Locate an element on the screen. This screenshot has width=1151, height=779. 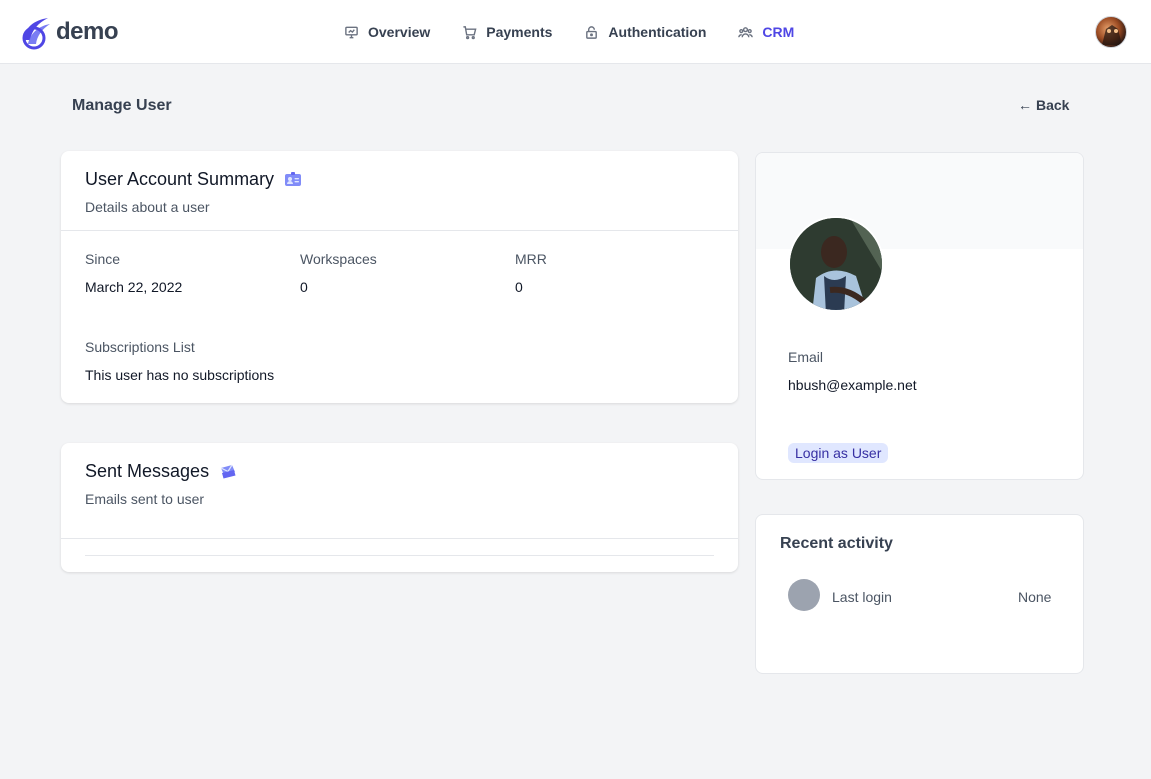
subscriptions-value: This user has no subscriptions is located at coordinates (180, 375).